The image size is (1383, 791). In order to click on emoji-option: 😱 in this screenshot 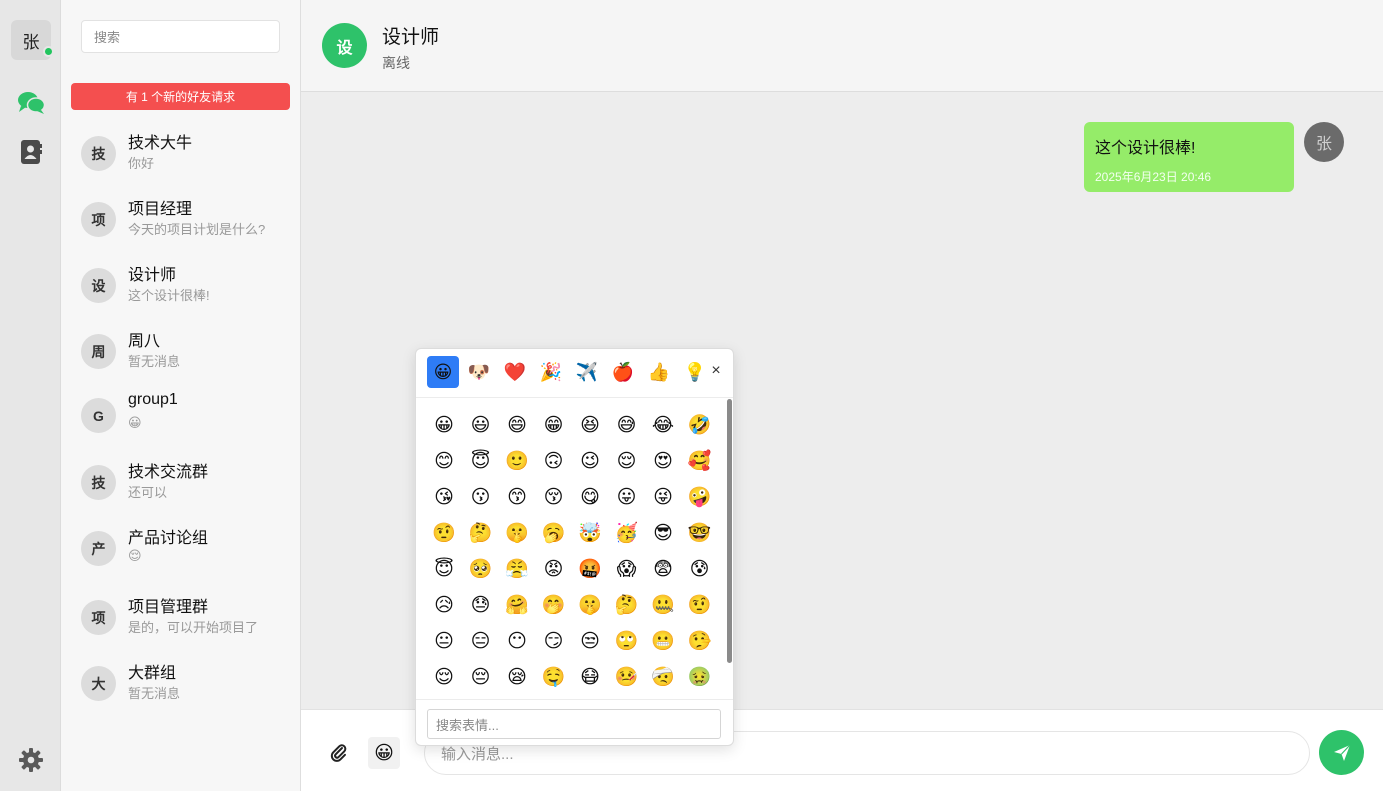, I will do `click(627, 569)`.